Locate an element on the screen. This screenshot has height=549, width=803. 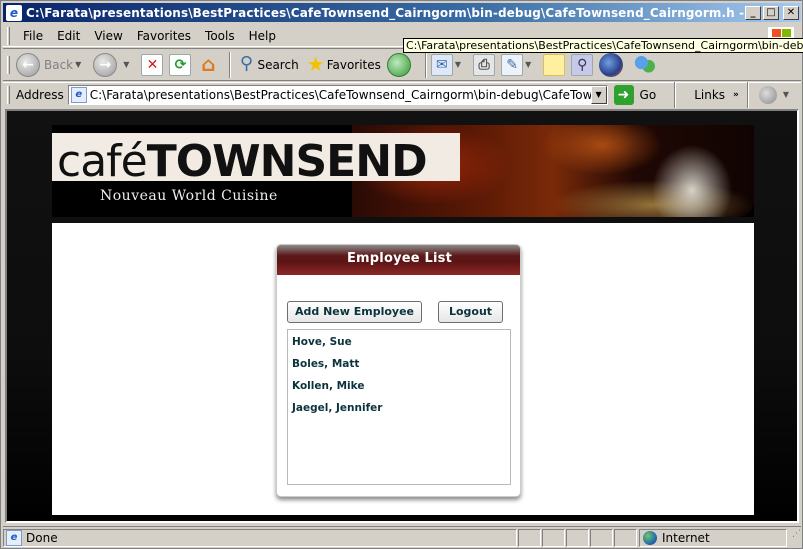
employee-list-item: Kollen, Mike is located at coordinates (399, 387).